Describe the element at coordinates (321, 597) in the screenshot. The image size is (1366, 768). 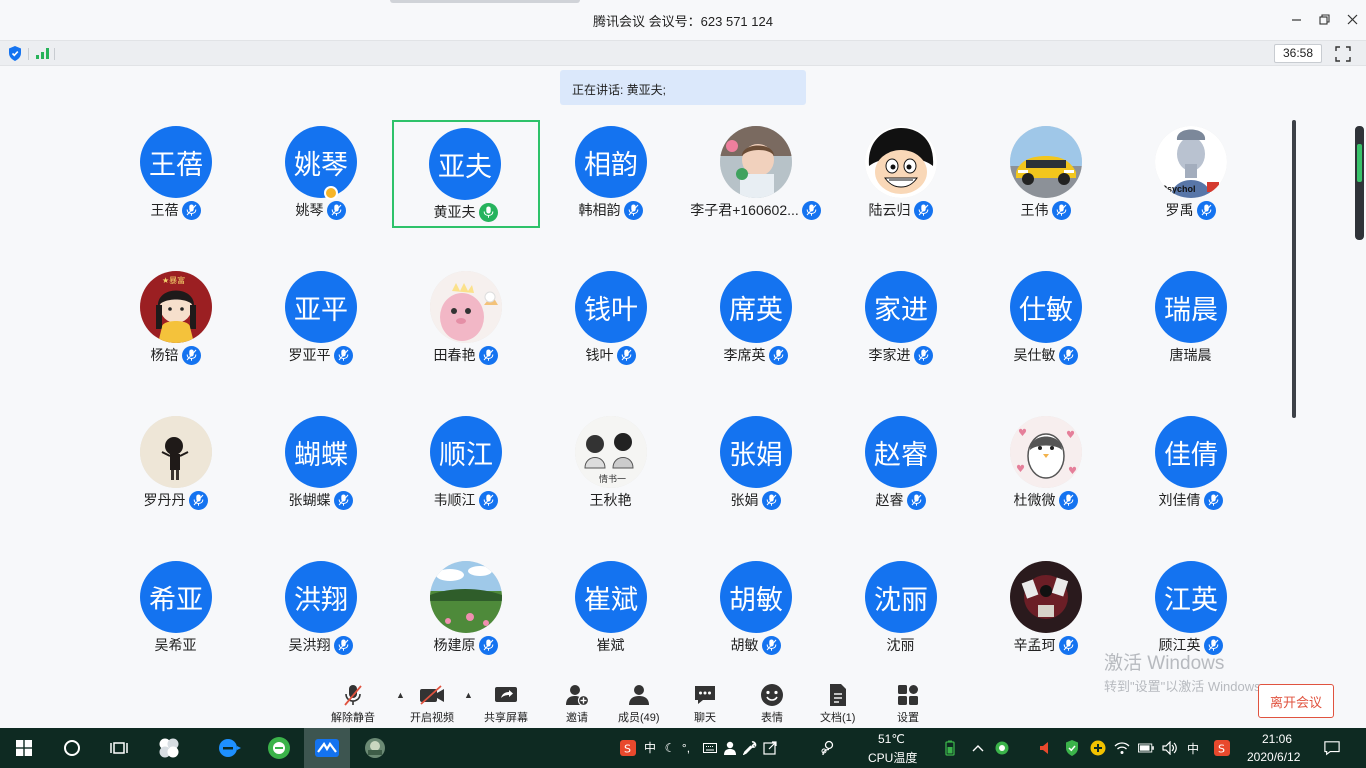
I see `participant-avatar: 洪翔` at that location.